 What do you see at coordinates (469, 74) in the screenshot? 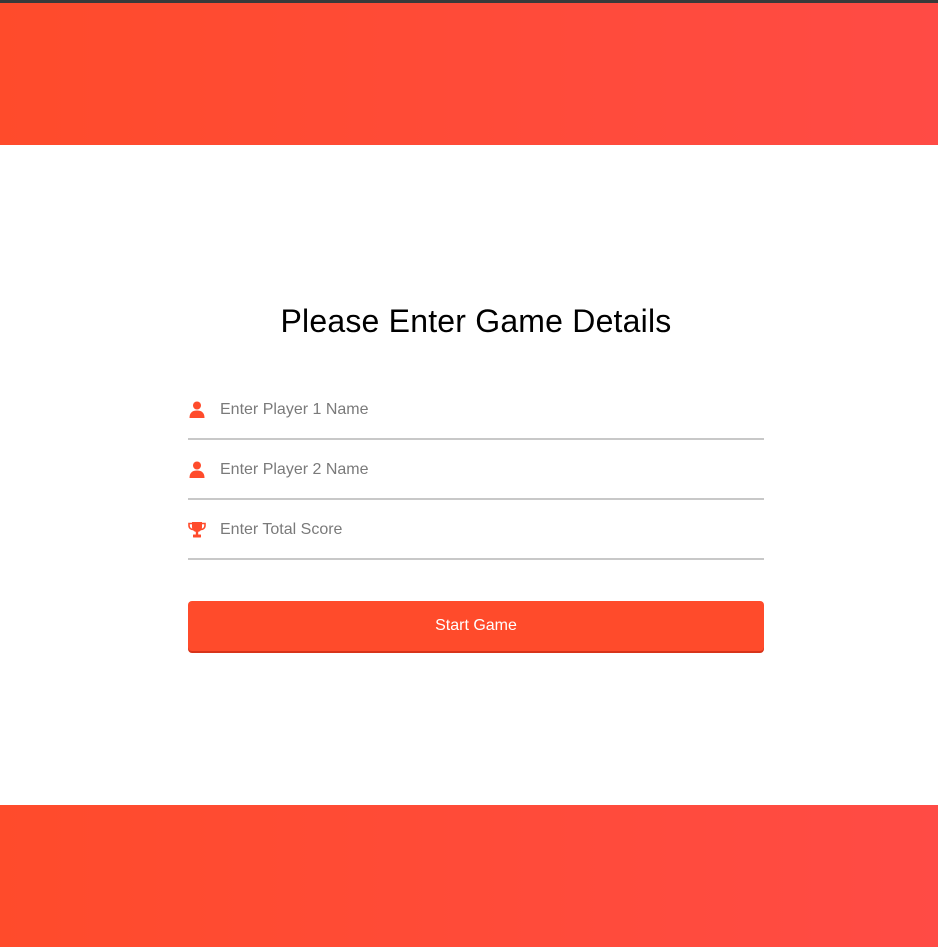
I see `header-banner` at bounding box center [469, 74].